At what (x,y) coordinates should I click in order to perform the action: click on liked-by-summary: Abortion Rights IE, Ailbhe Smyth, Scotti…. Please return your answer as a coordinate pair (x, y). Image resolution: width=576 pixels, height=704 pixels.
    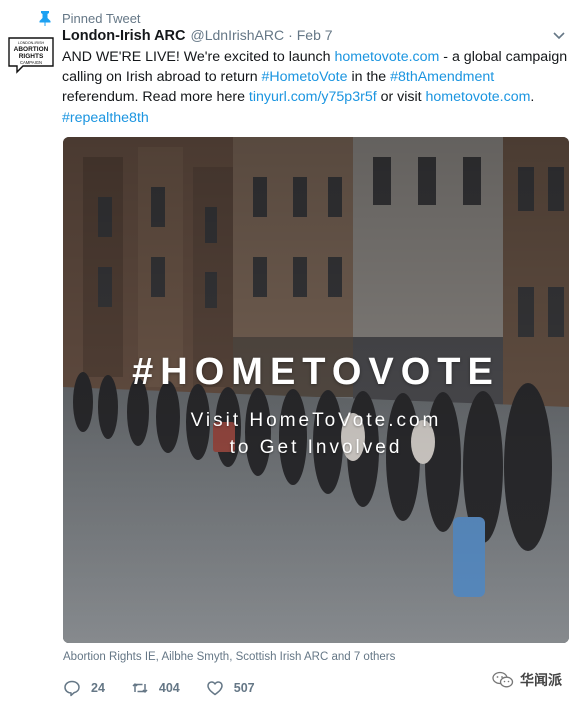
    Looking at the image, I should click on (229, 657).